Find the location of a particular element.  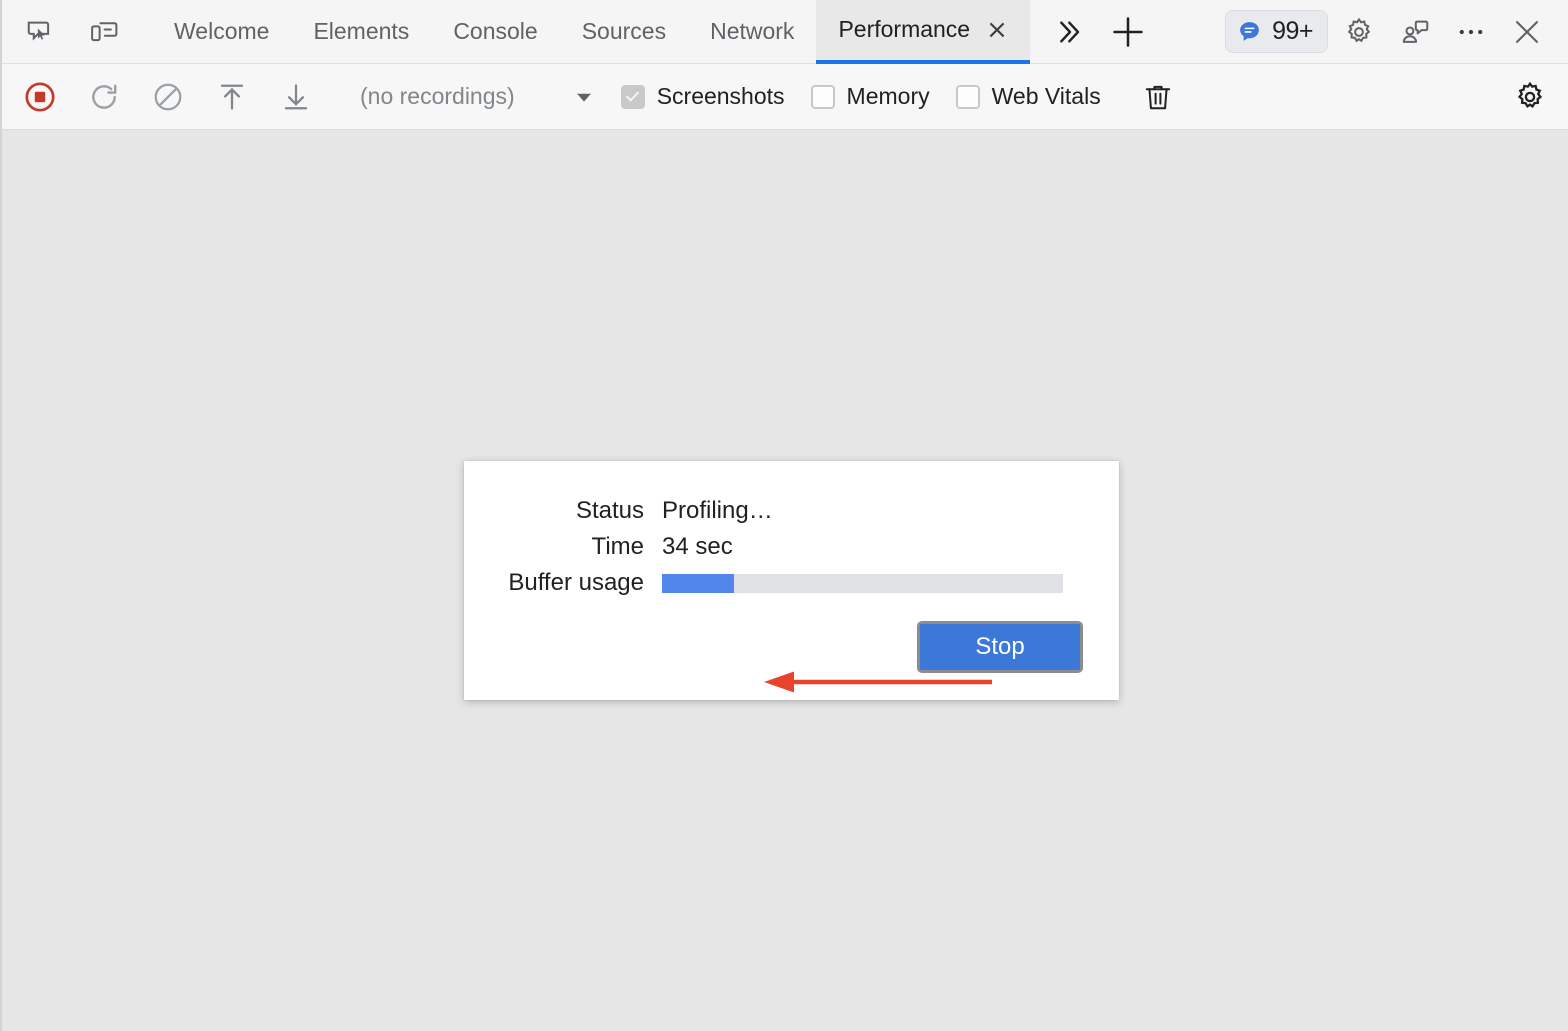

device-toolbar-icon is located at coordinates (104, 32).